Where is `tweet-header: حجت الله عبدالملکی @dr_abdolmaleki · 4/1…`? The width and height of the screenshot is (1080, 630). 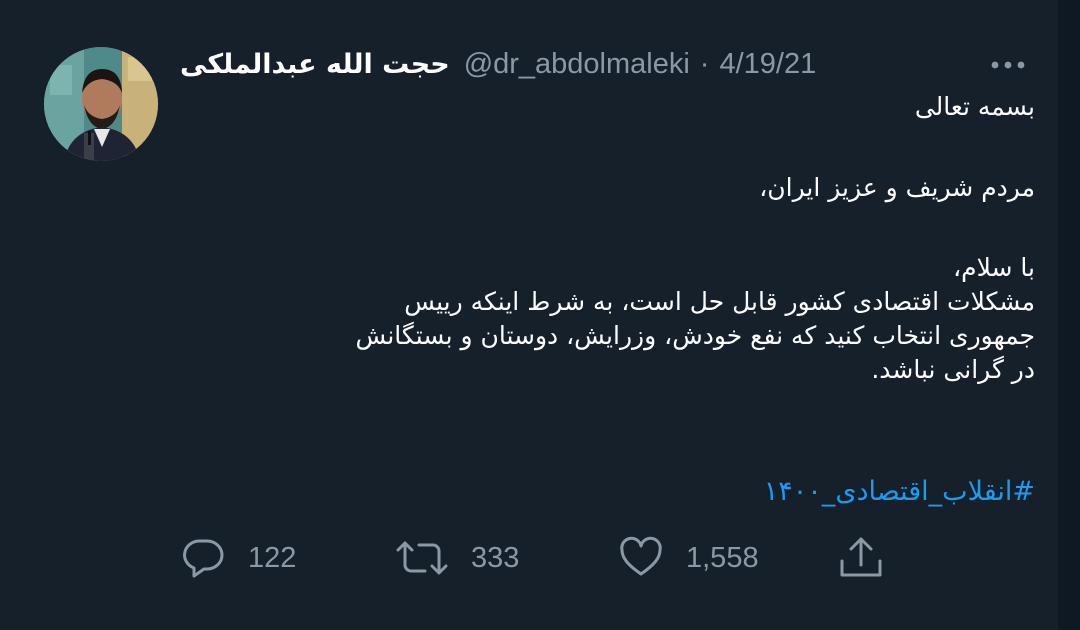 tweet-header: حجت الله عبدالملکی @dr_abdolmaleki · 4/1… is located at coordinates (498, 64).